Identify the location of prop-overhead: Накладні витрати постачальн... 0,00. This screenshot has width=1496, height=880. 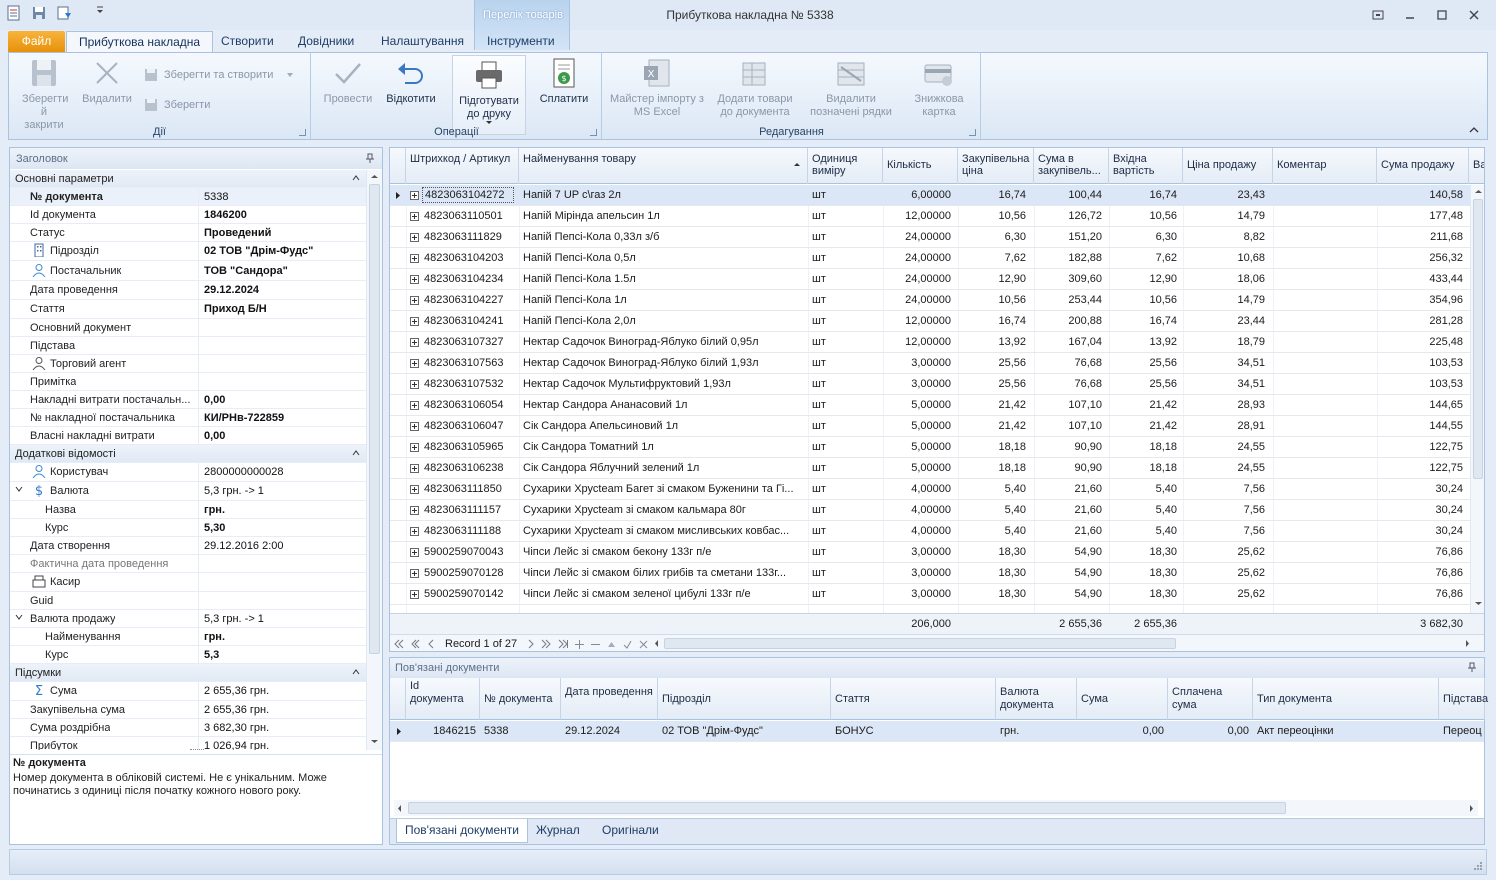
(188, 400).